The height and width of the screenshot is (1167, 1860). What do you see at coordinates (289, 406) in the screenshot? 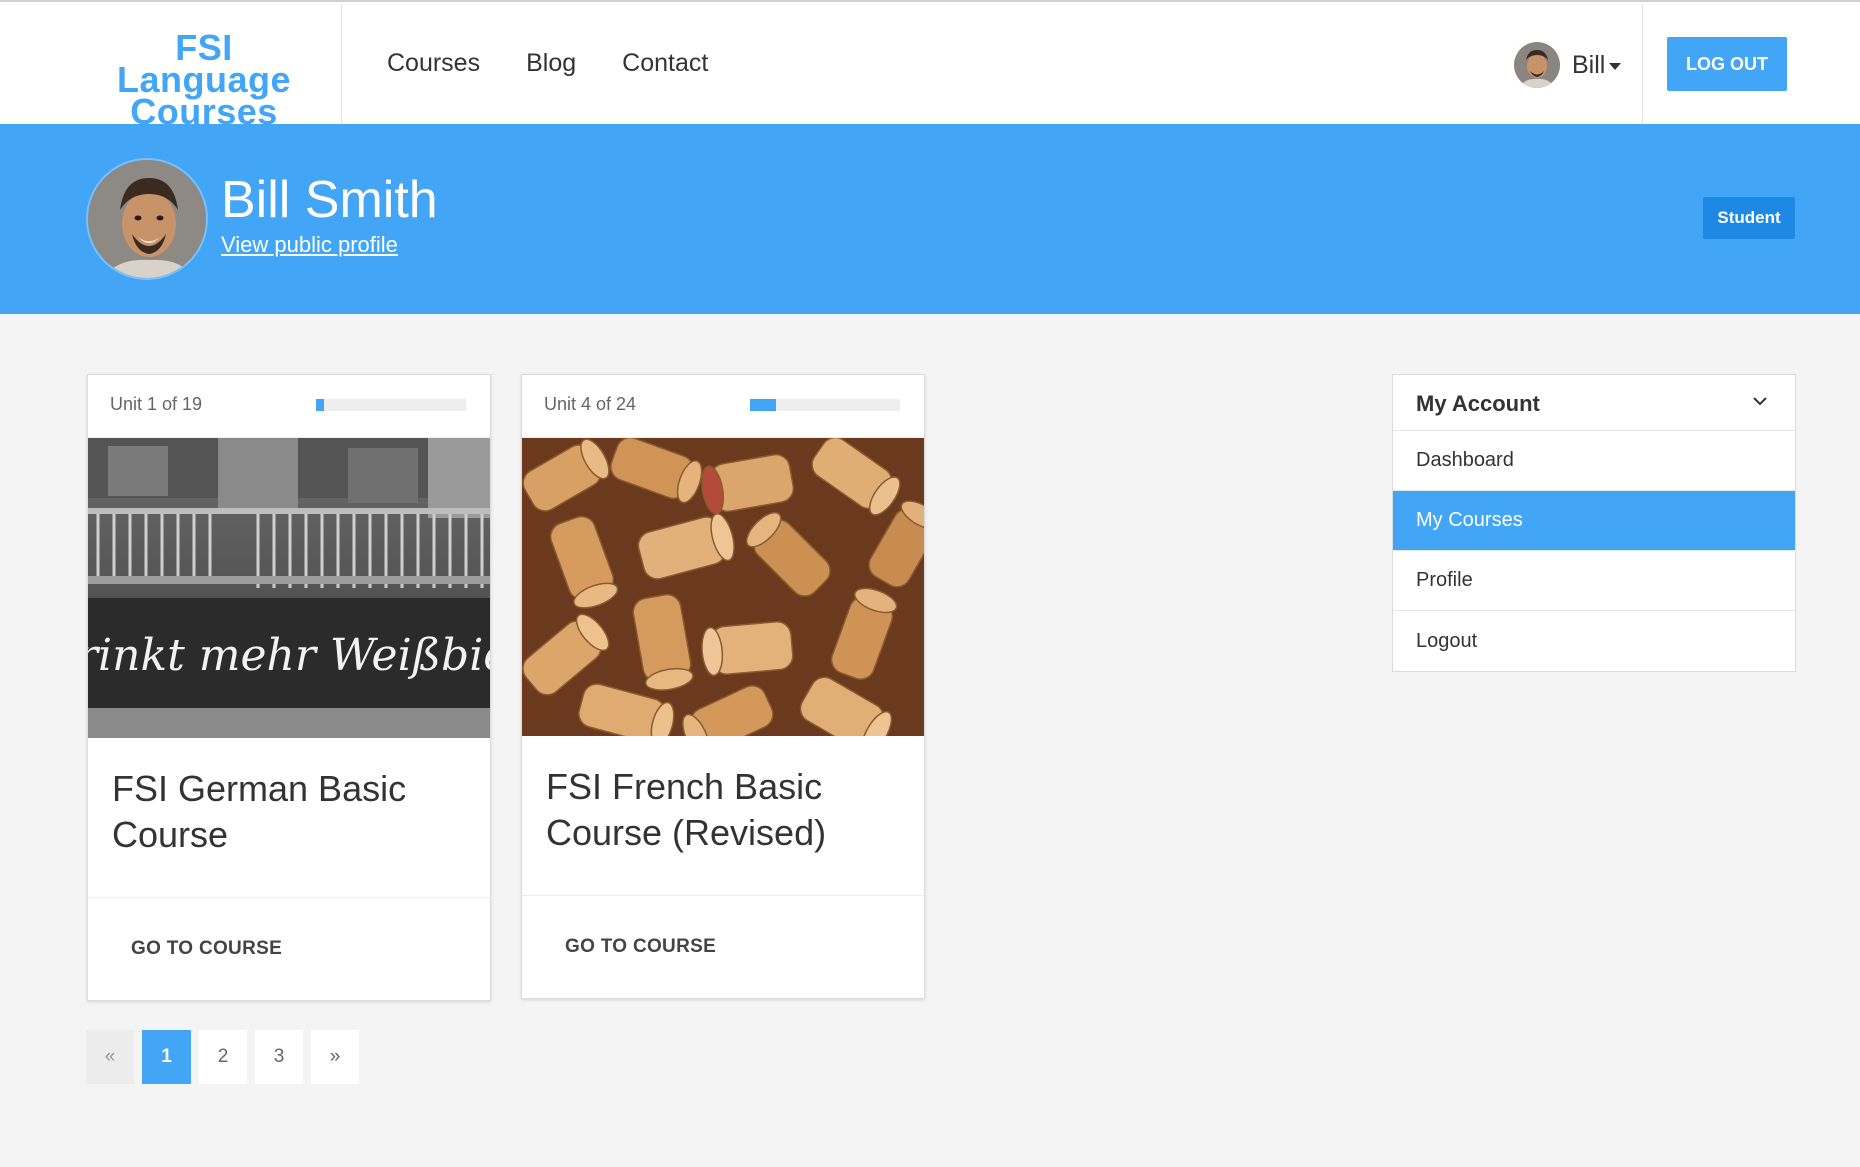
I see `course-card-header: Unit 1 of 19` at bounding box center [289, 406].